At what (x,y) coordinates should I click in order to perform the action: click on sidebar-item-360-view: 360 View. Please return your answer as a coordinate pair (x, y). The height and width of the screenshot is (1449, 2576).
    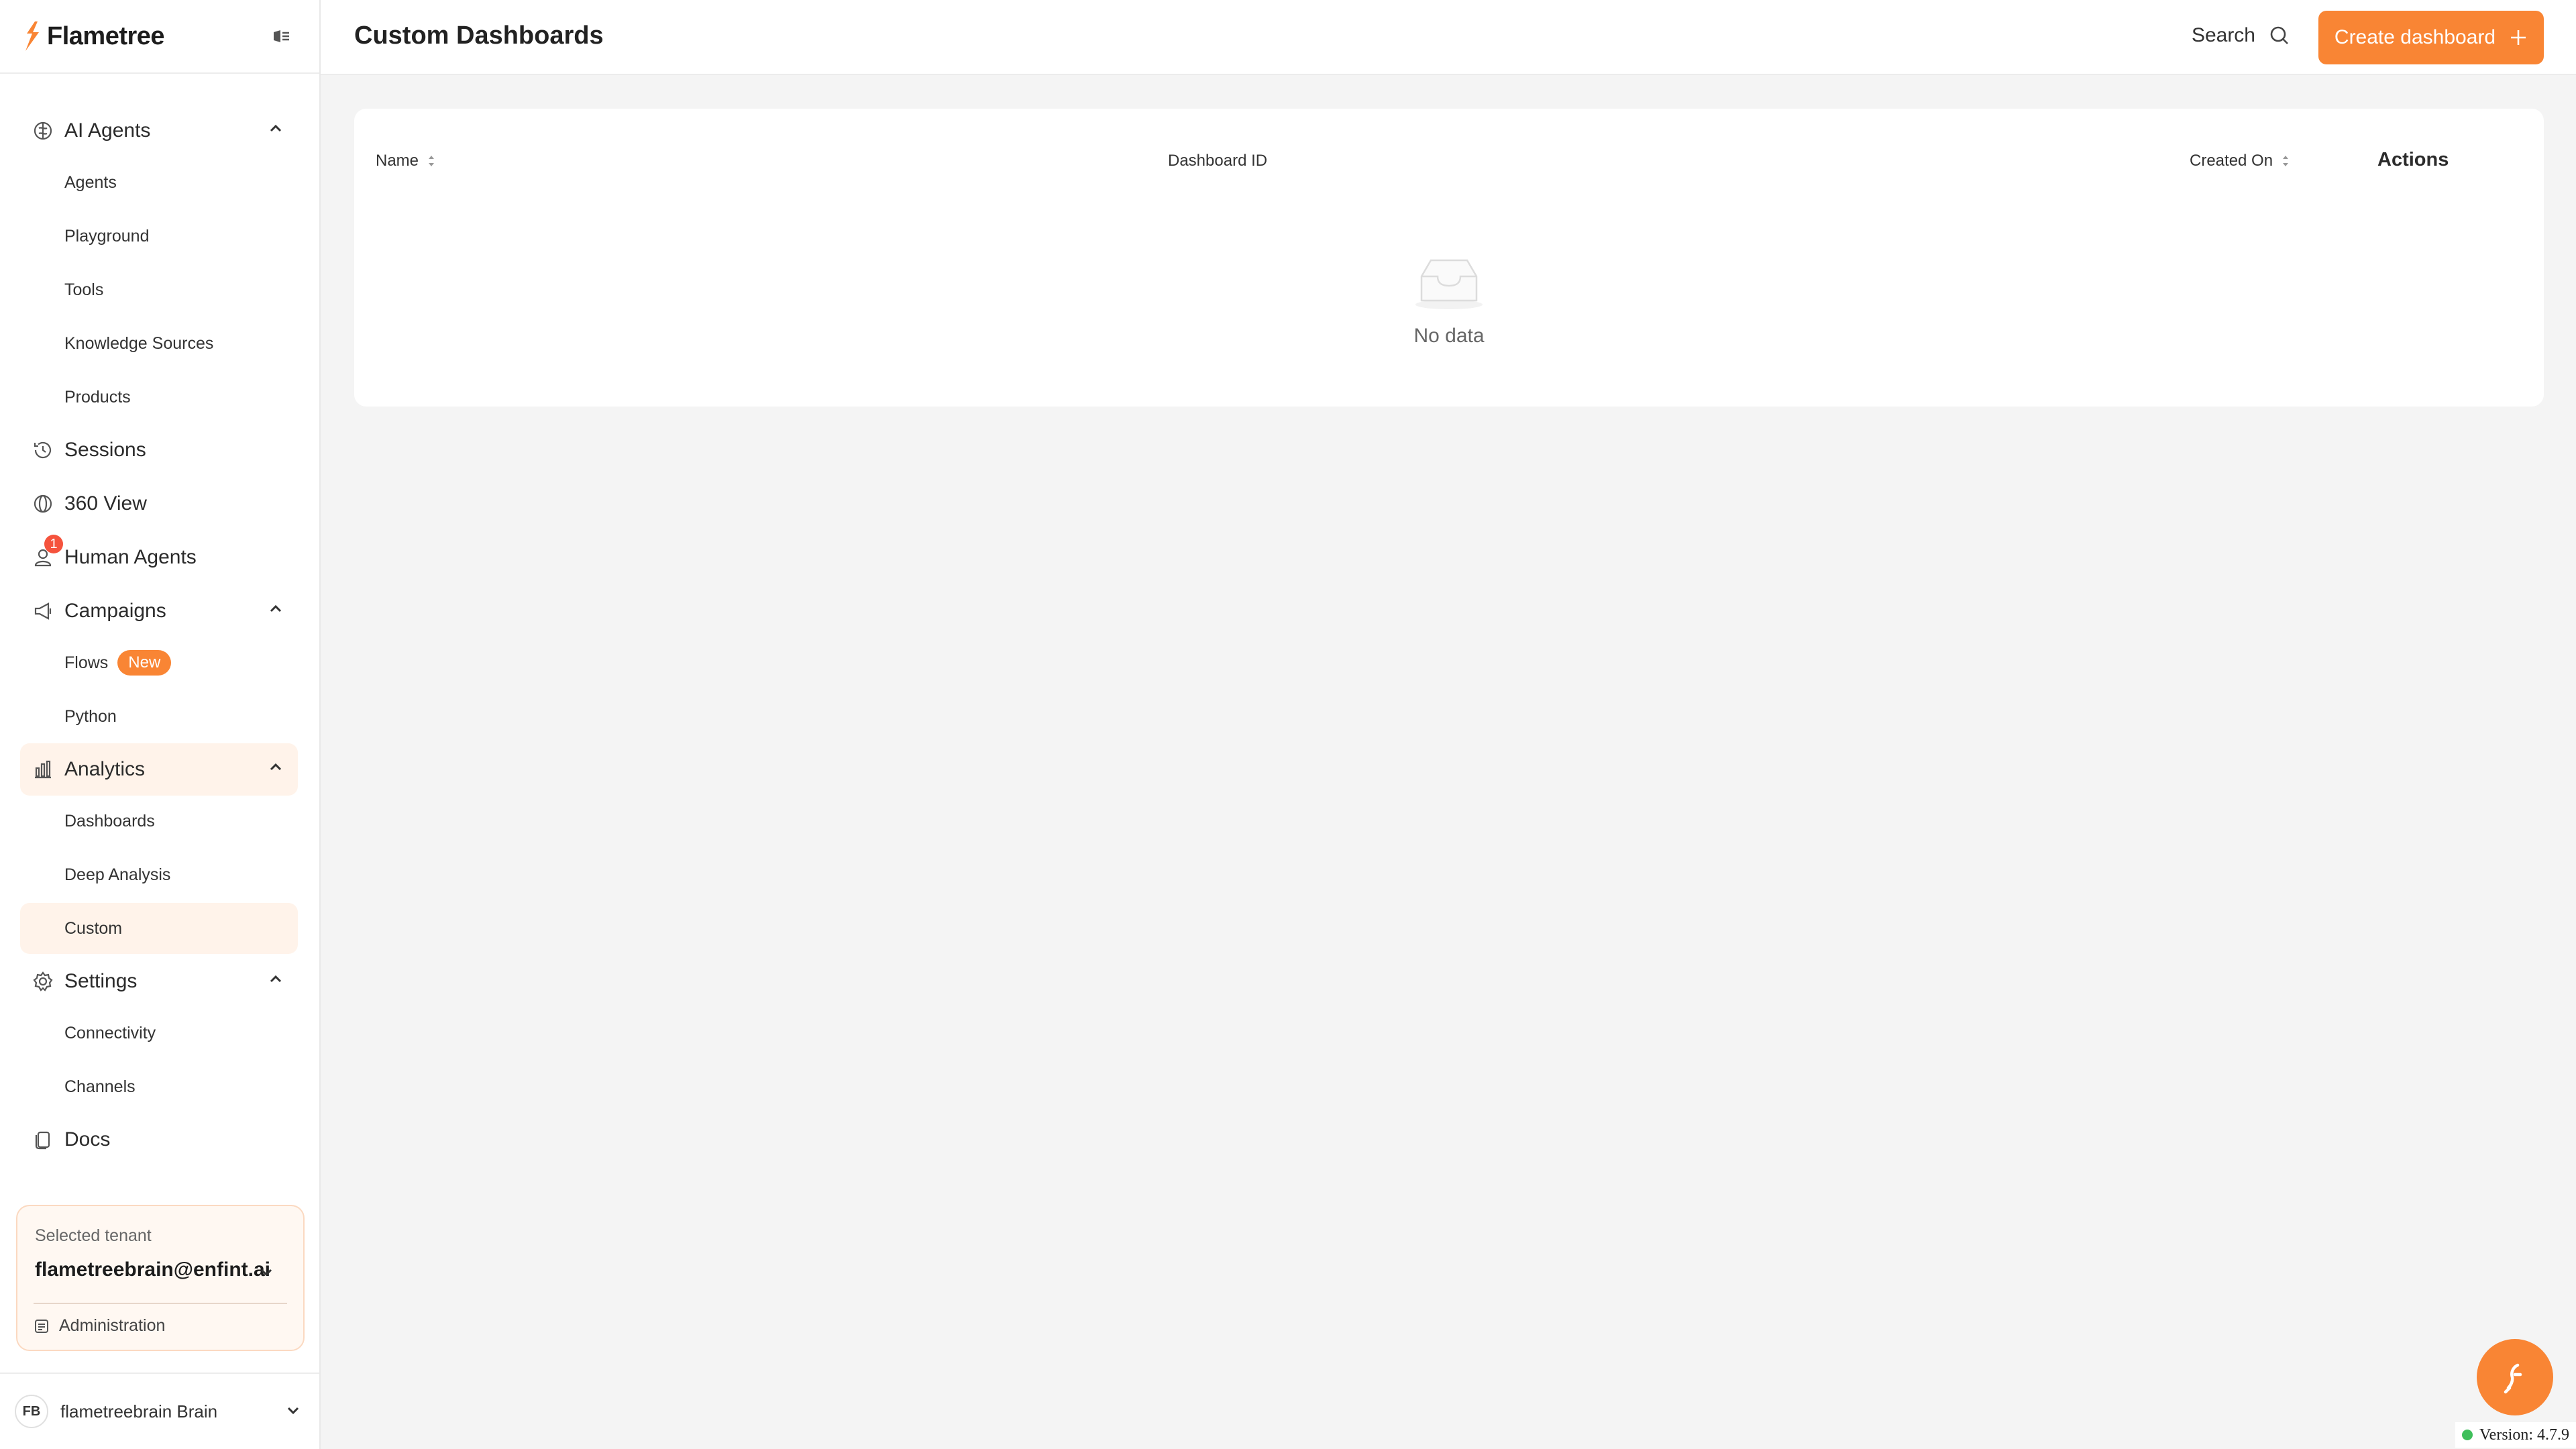
    Looking at the image, I should click on (159, 504).